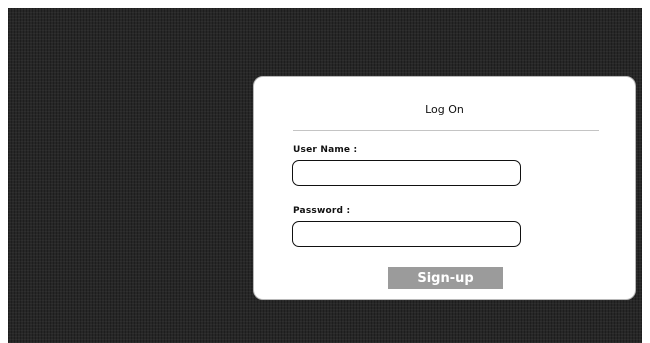  Describe the element at coordinates (444, 109) in the screenshot. I see `login-title: Log On` at that location.